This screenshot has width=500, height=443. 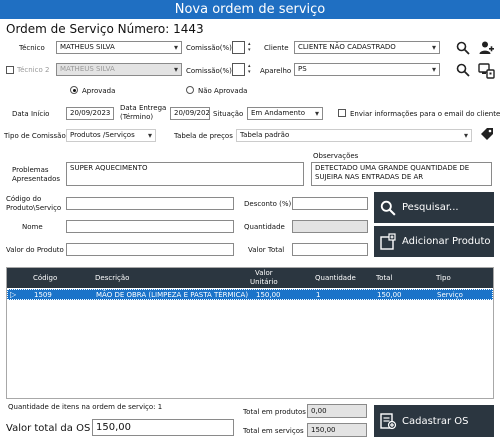 I want to click on valor-total-label: Valor Total, so click(x=266, y=250).